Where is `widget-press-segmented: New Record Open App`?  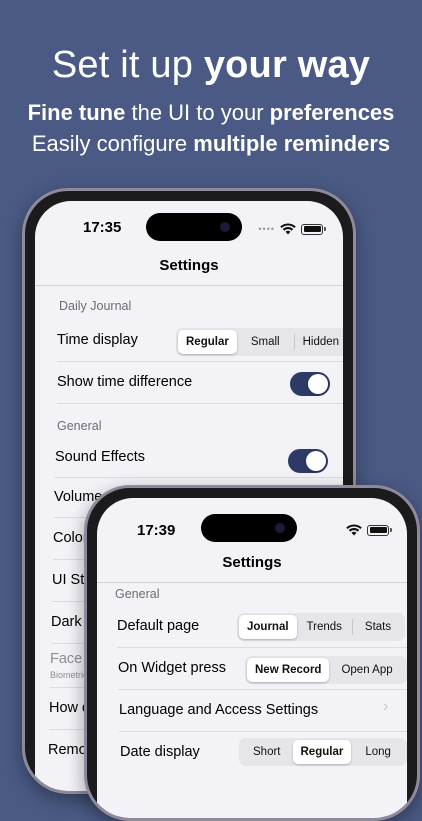 widget-press-segmented: New Record Open App is located at coordinates (326, 670).